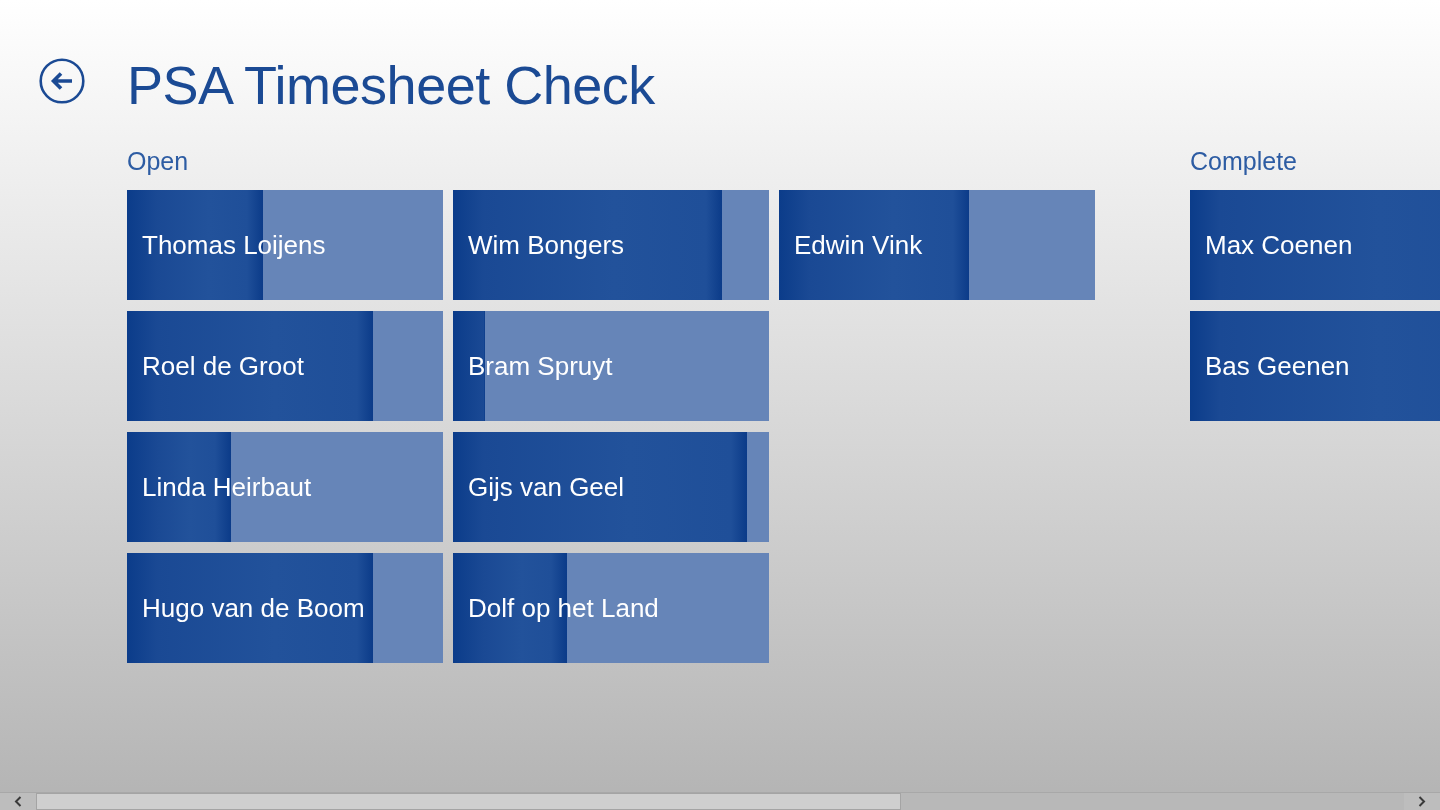 The height and width of the screenshot is (810, 1440). I want to click on back-button, so click(62, 81).